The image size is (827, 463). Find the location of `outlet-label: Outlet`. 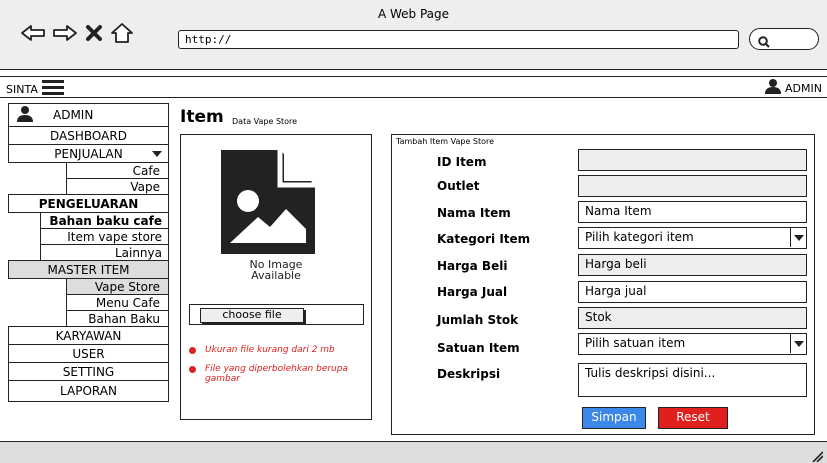

outlet-label: Outlet is located at coordinates (458, 186).